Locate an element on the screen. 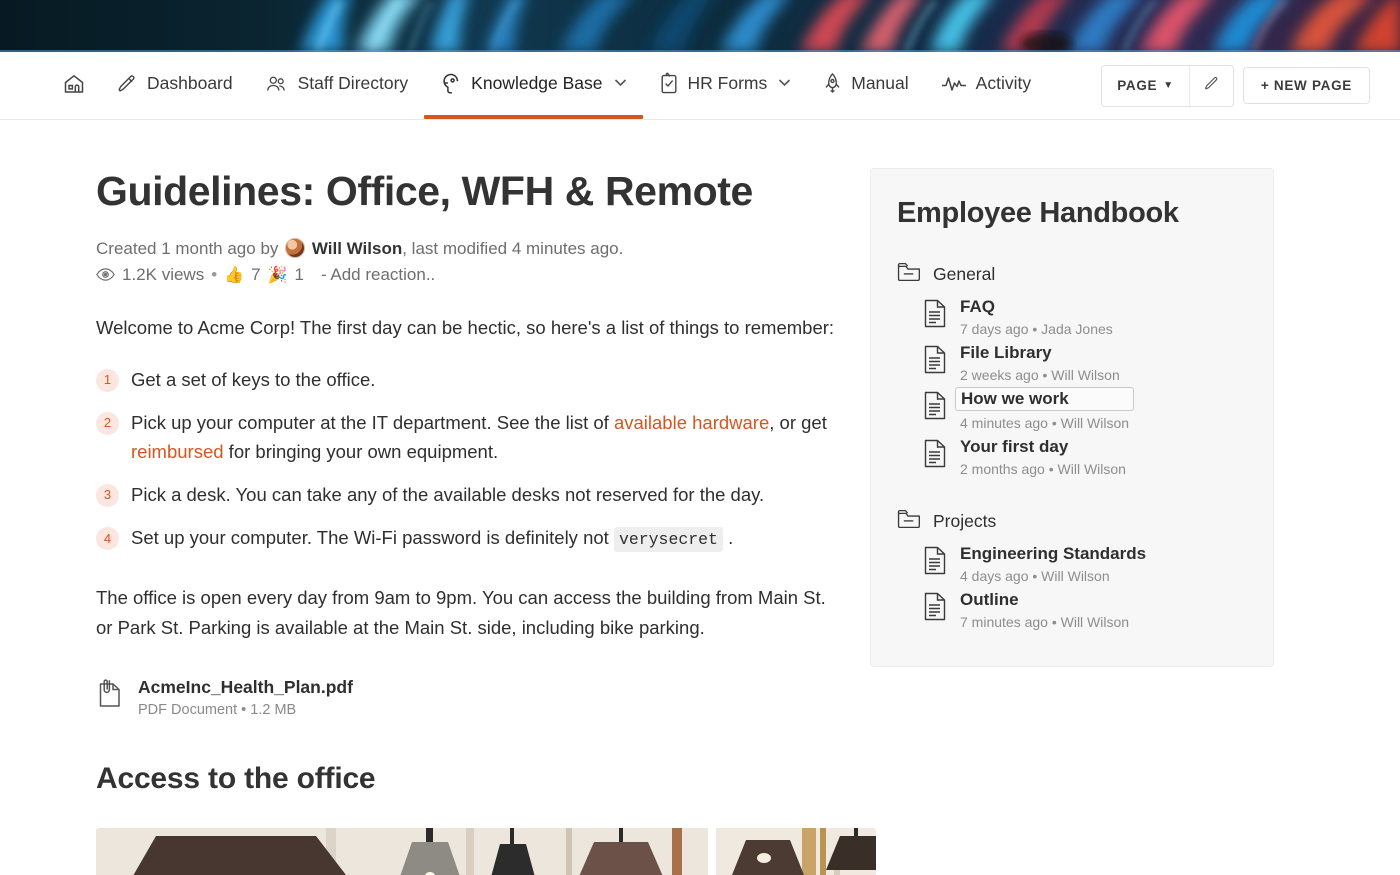 The image size is (1400, 875). doc-title: Your first day is located at coordinates (1014, 446).